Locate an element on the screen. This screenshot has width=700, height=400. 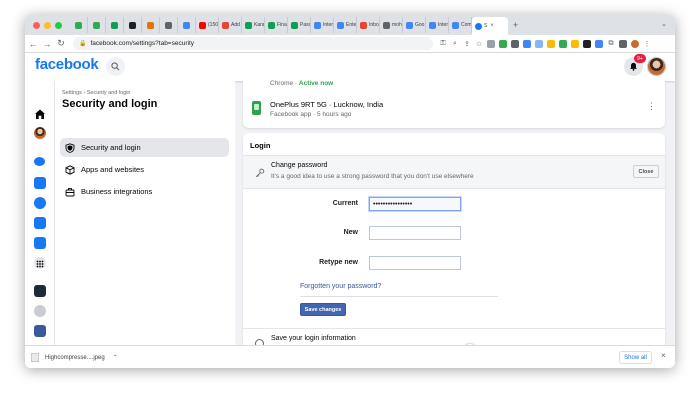
divider is located at coordinates (399, 296).